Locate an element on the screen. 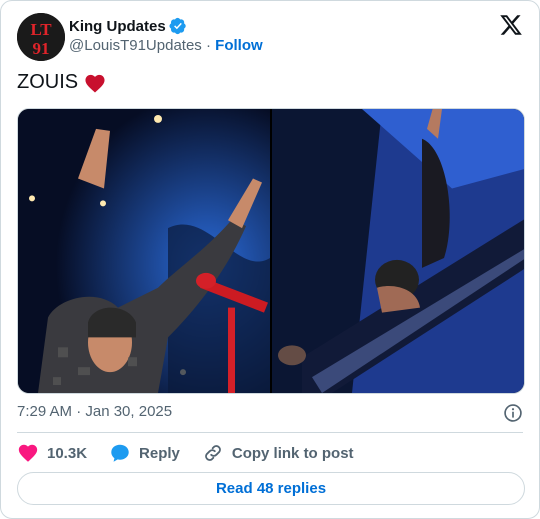 The image size is (540, 519). post-timestamp: 7:29 AM · Jan 30, 2025 is located at coordinates (94, 411).